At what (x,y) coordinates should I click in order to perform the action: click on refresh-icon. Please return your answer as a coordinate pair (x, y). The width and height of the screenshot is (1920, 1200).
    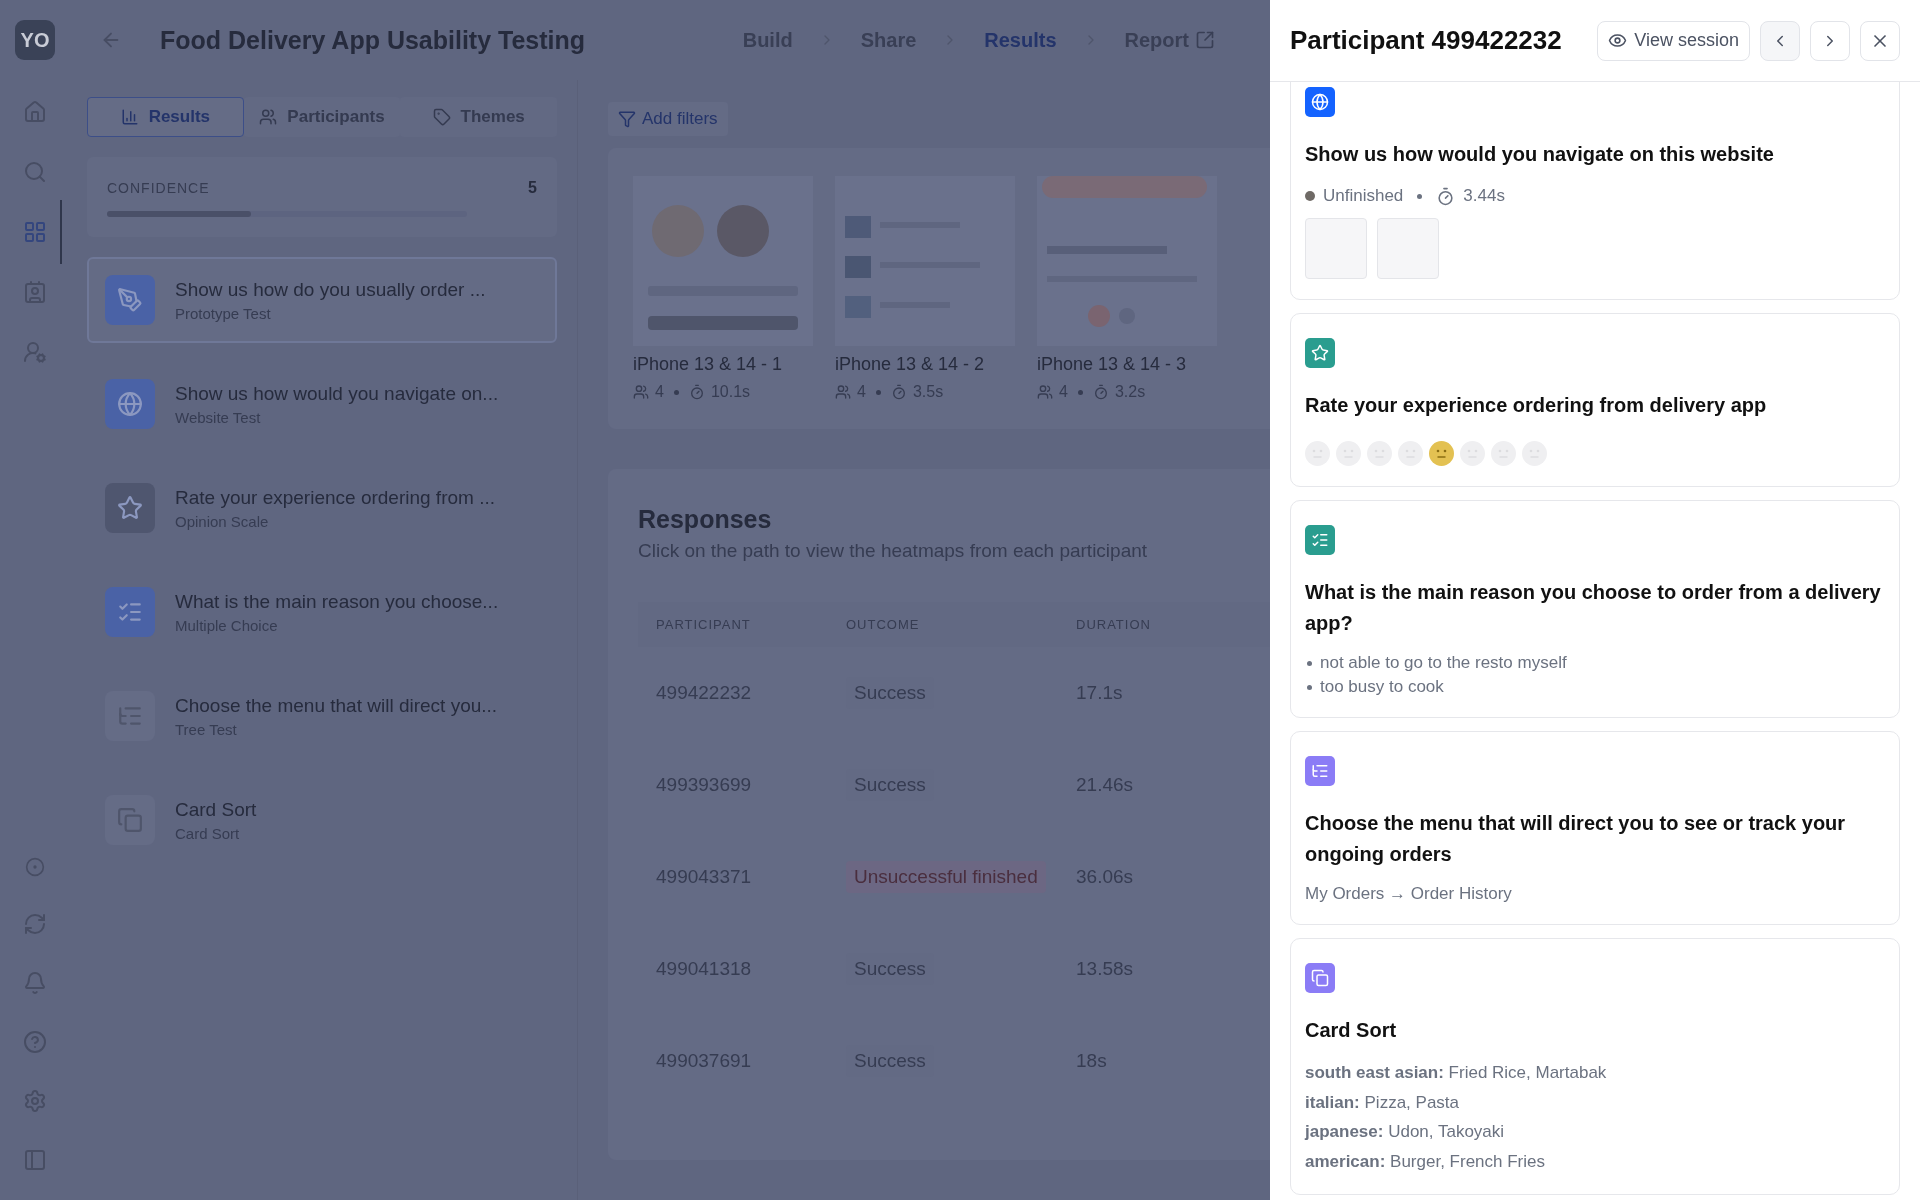
    Looking at the image, I should click on (35, 924).